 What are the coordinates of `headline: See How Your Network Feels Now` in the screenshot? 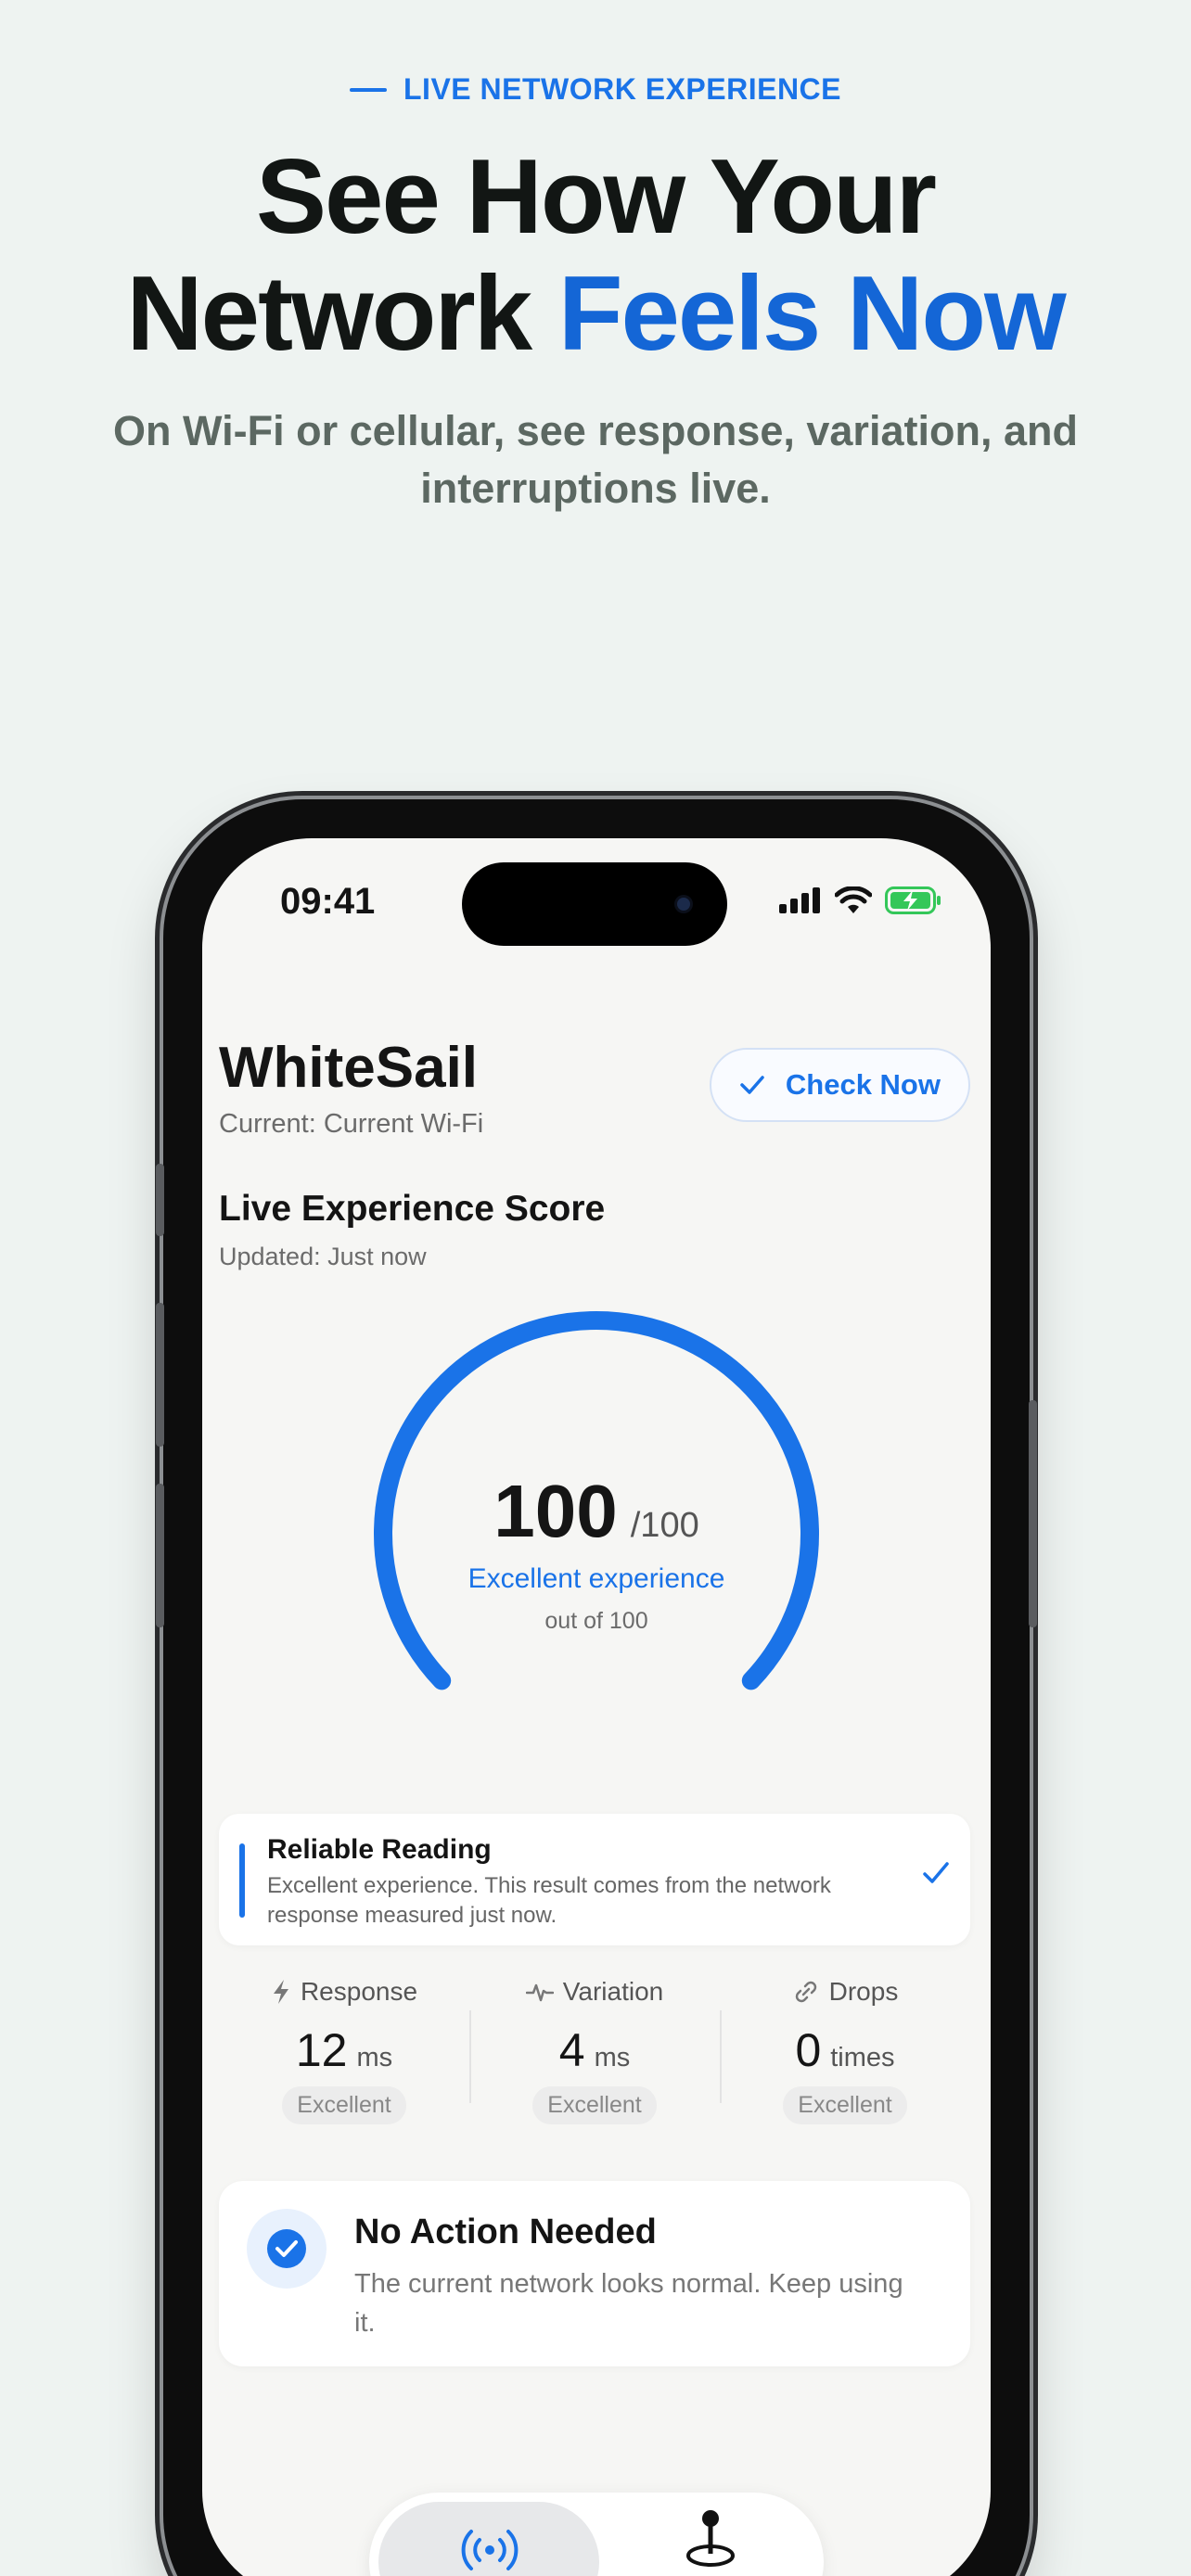 It's located at (595, 256).